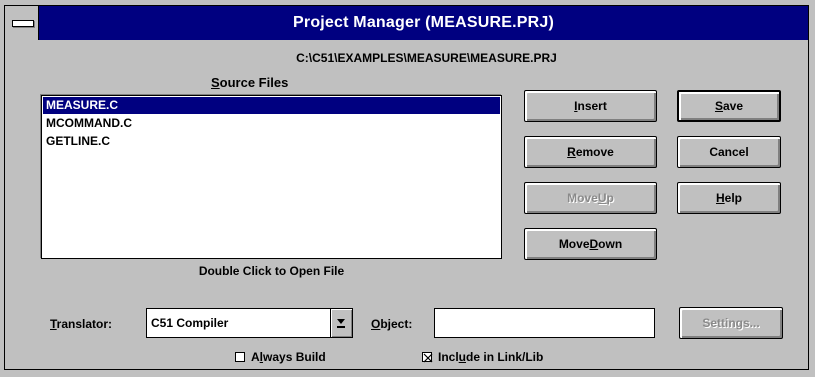 This screenshot has width=815, height=377. Describe the element at coordinates (392, 324) in the screenshot. I see `object-label: Object:` at that location.